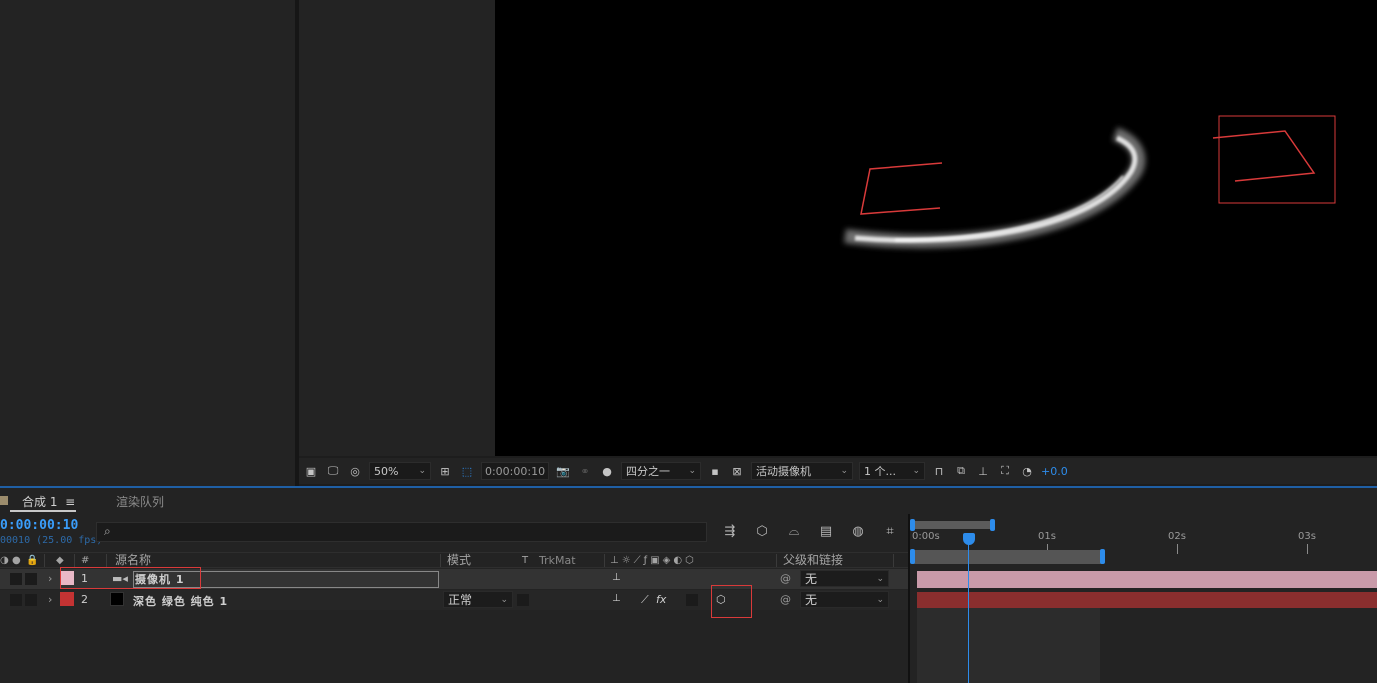 The height and width of the screenshot is (683, 1377). Describe the element at coordinates (813, 560) in the screenshot. I see `col-parent: 父级和链接` at that location.